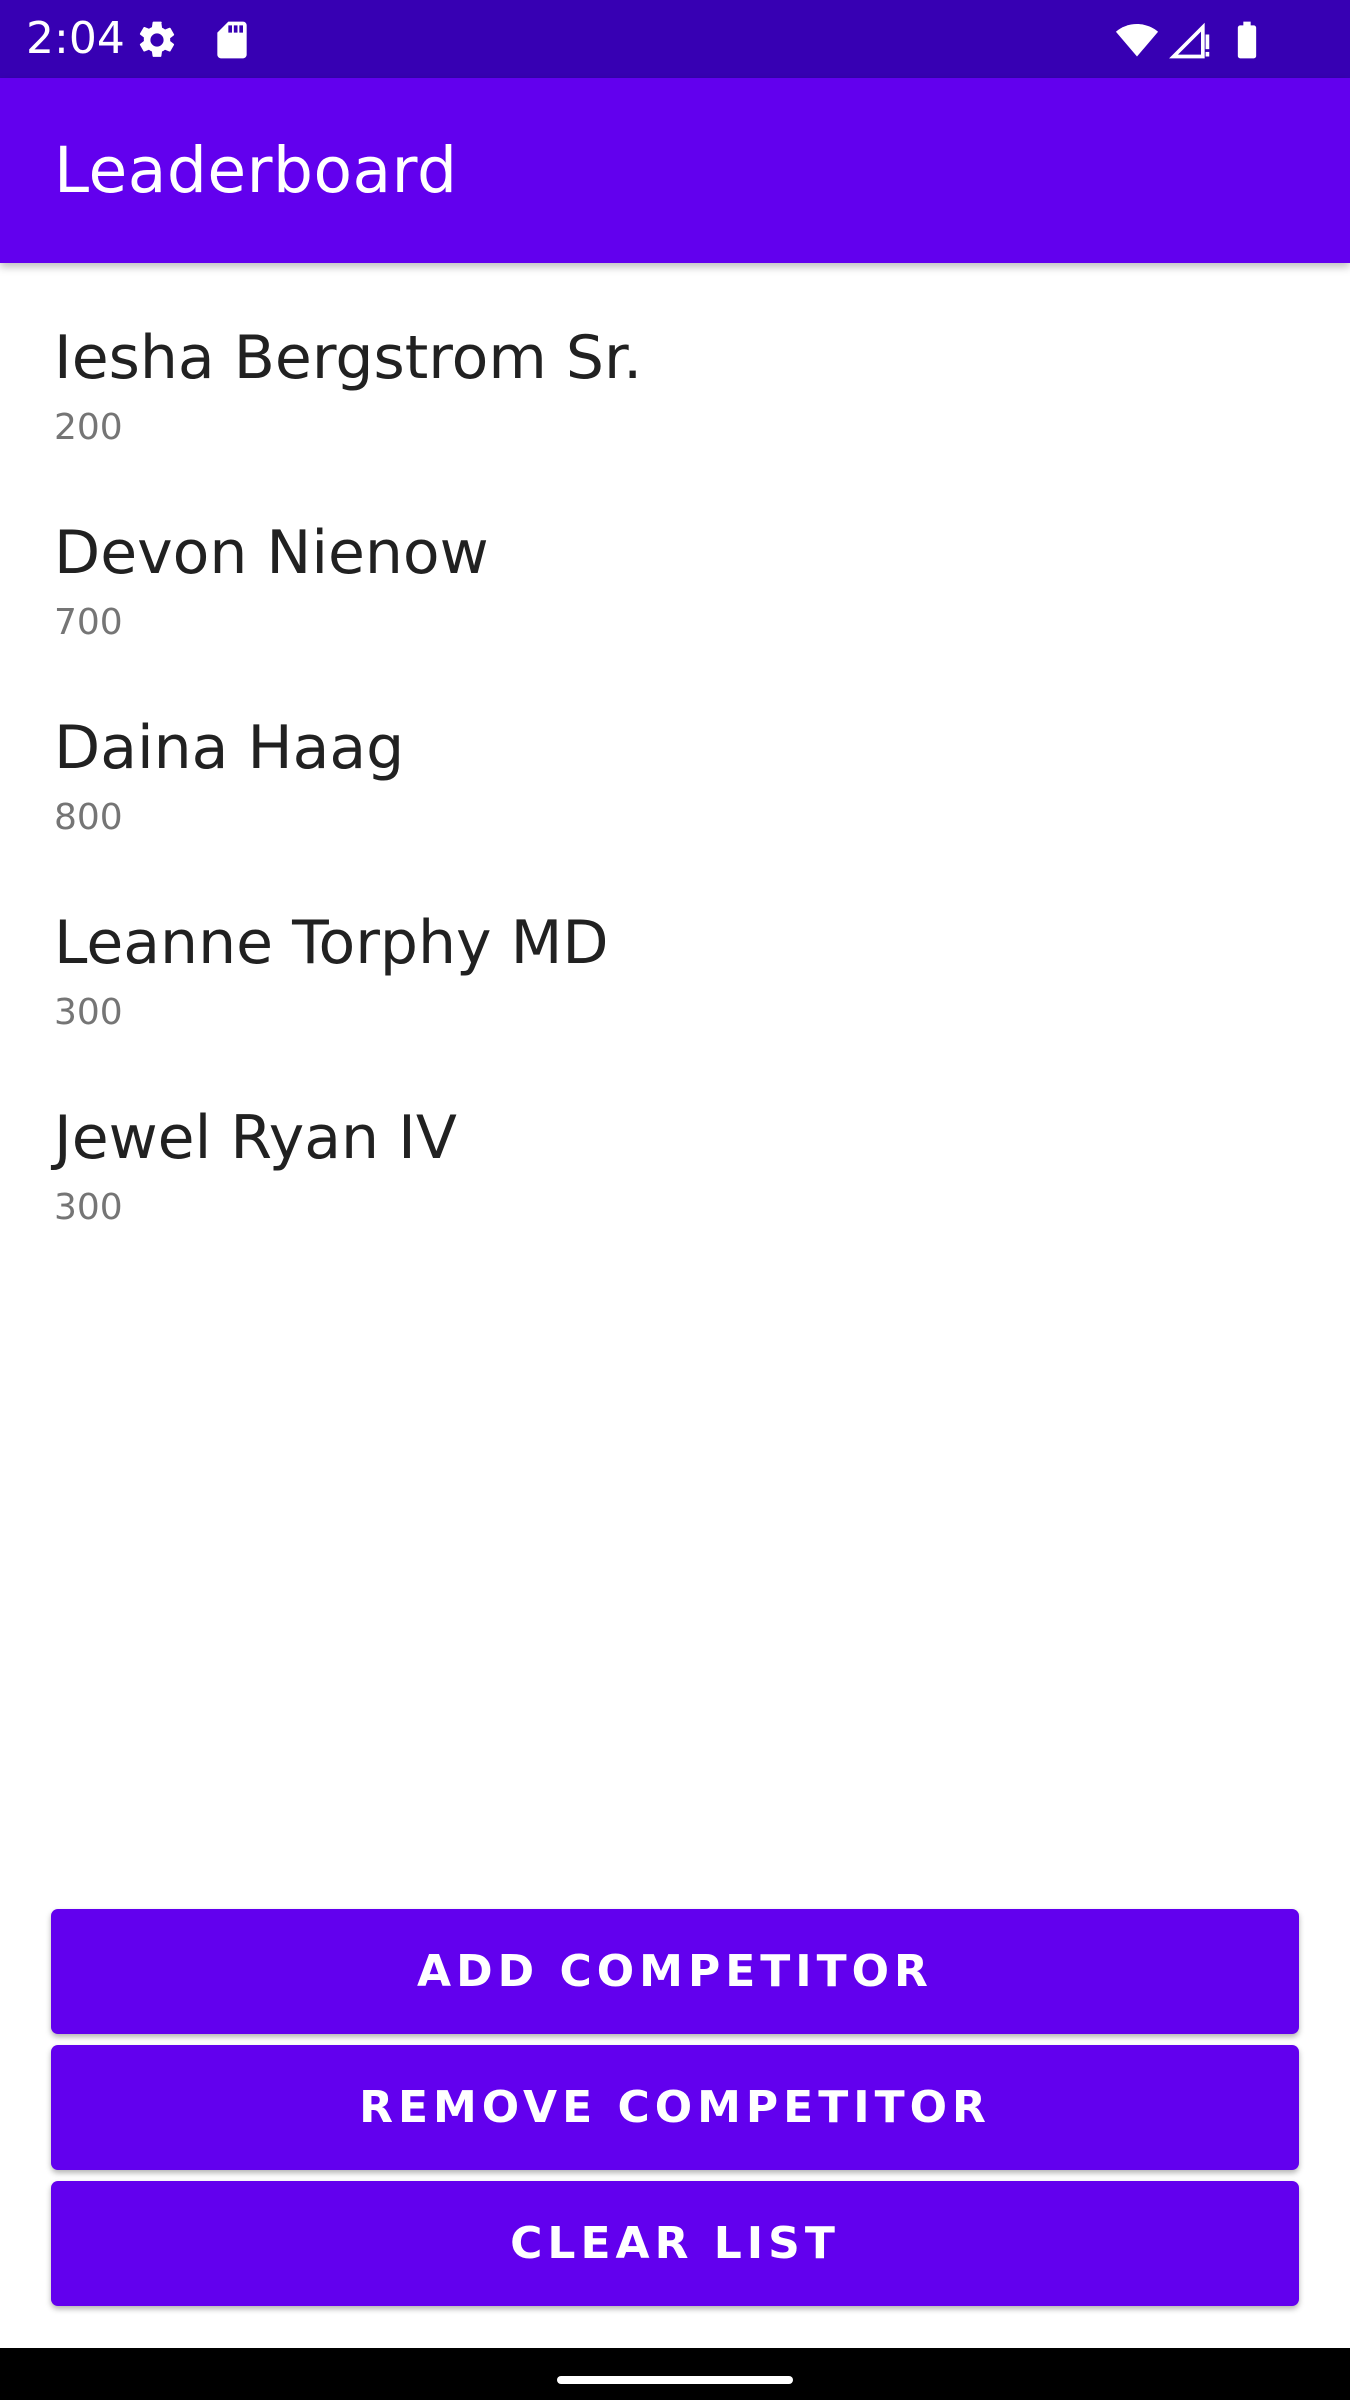 Image resolution: width=1350 pixels, height=2400 pixels. I want to click on add-competitor-button: ADD COMPETITOR, so click(675, 1971).